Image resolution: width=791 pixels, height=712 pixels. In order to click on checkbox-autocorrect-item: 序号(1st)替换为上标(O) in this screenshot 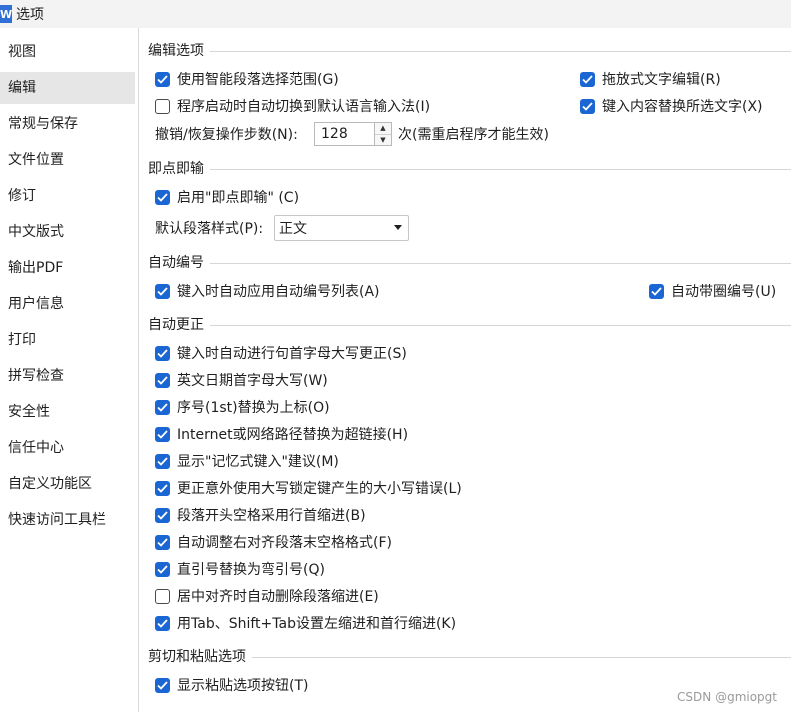, I will do `click(242, 407)`.